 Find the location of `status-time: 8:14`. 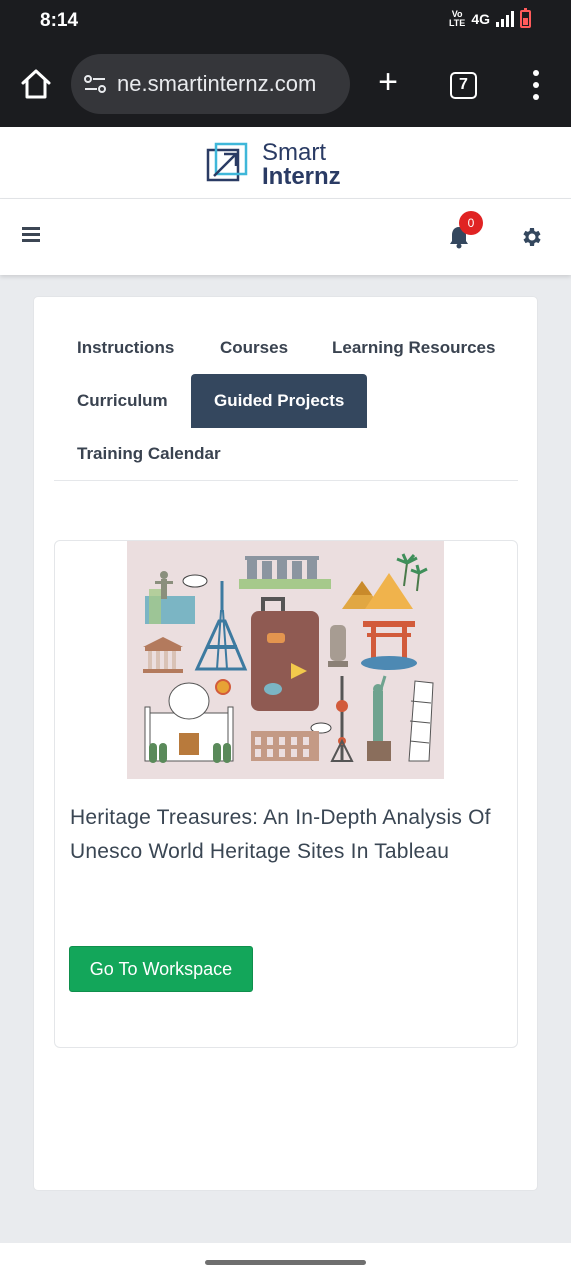

status-time: 8:14 is located at coordinates (59, 20).